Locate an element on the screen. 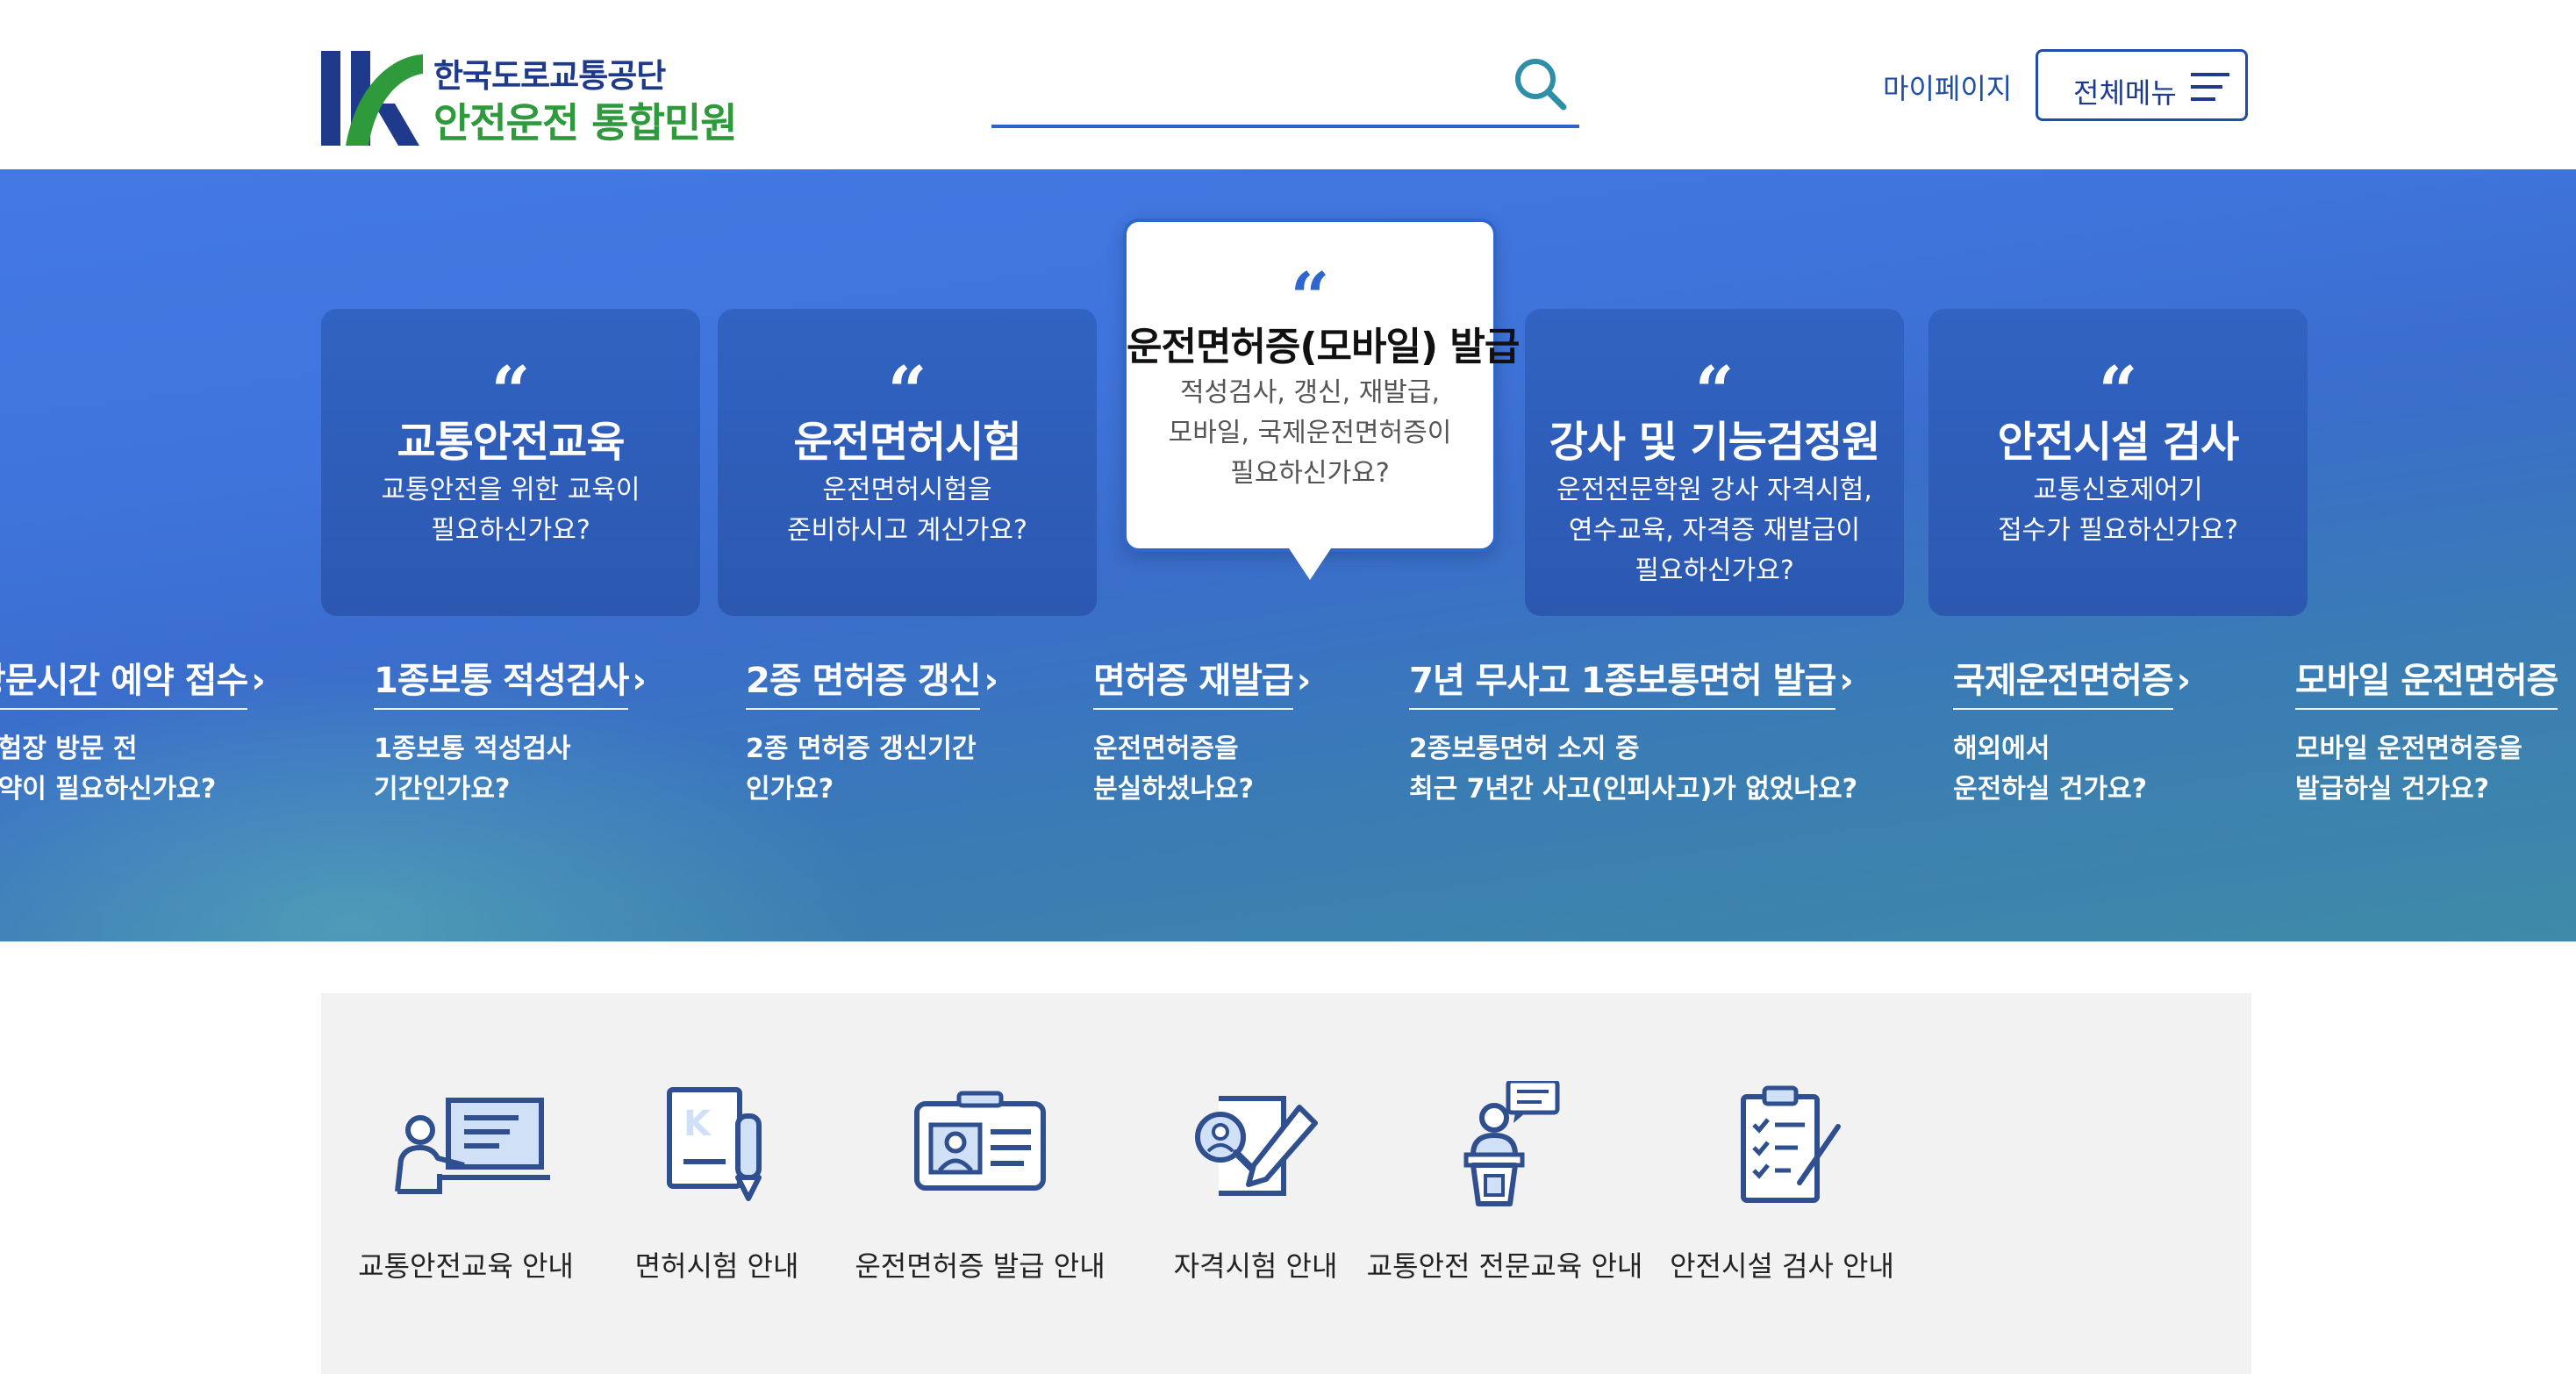 Image resolution: width=2576 pixels, height=1374 pixels. guide-label: 자격시험 안내 is located at coordinates (1255, 1266).